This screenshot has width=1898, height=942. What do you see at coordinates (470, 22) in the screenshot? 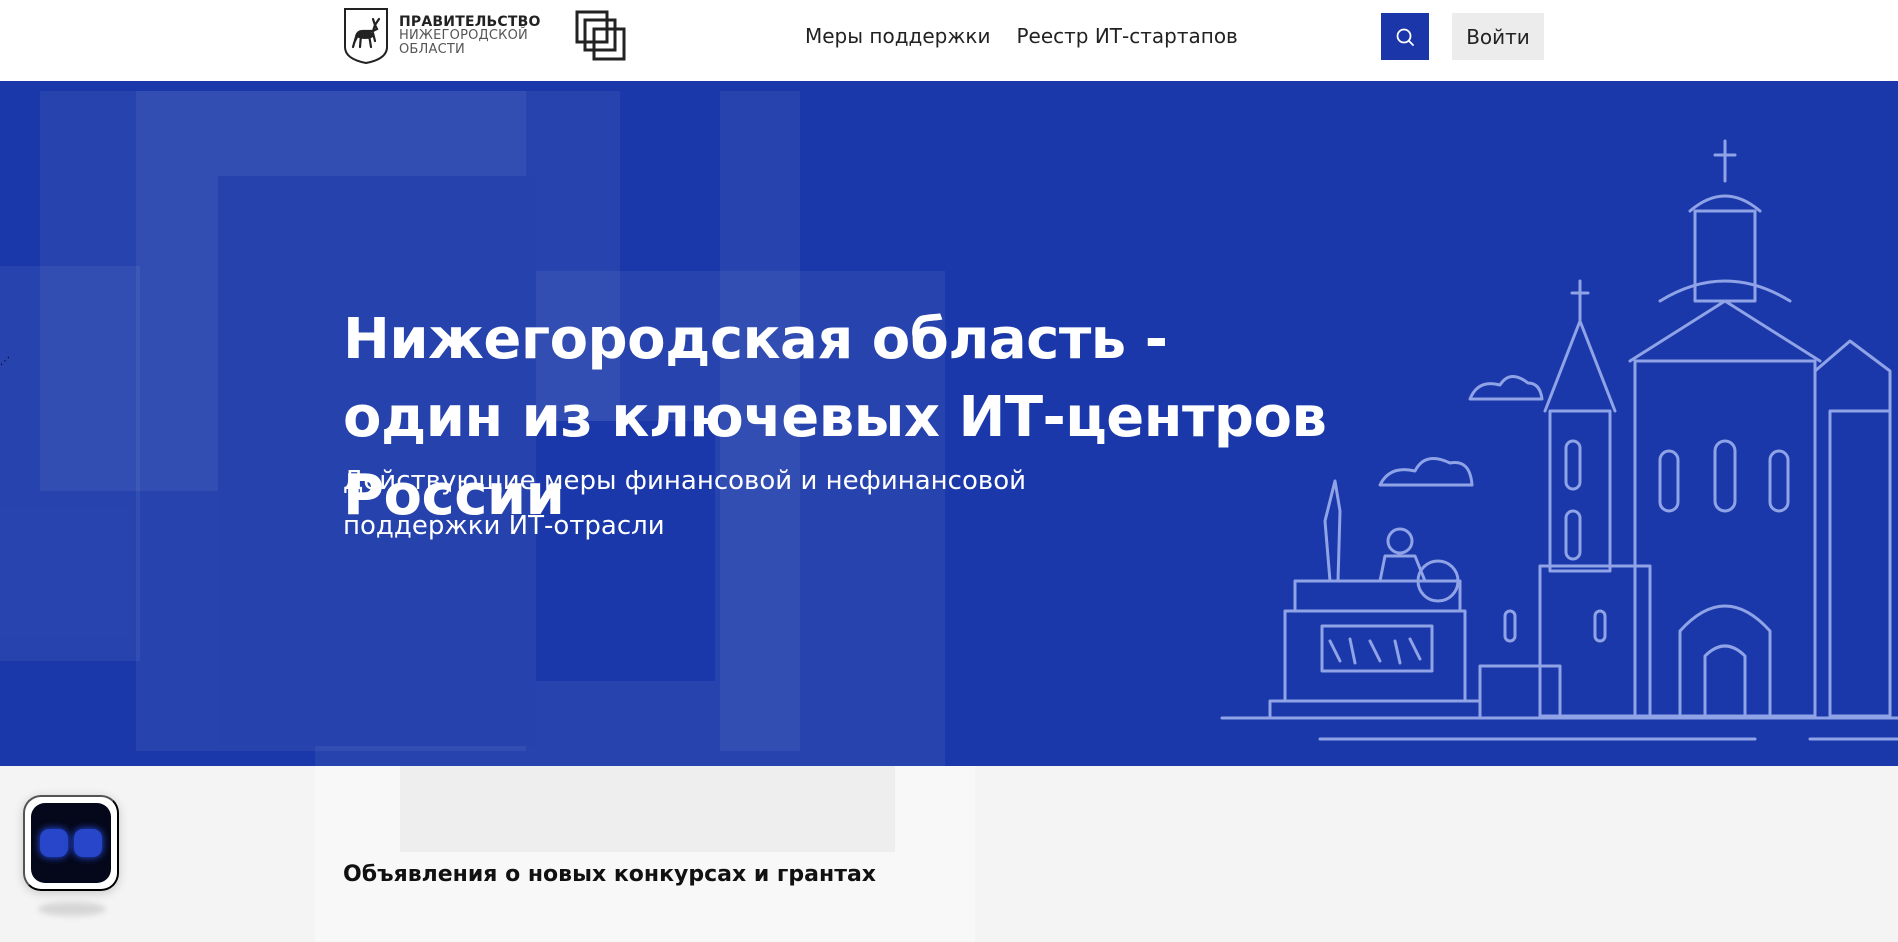
I see `government-logo-line-1: ПРАВИТЕЛЬСТВО` at bounding box center [470, 22].